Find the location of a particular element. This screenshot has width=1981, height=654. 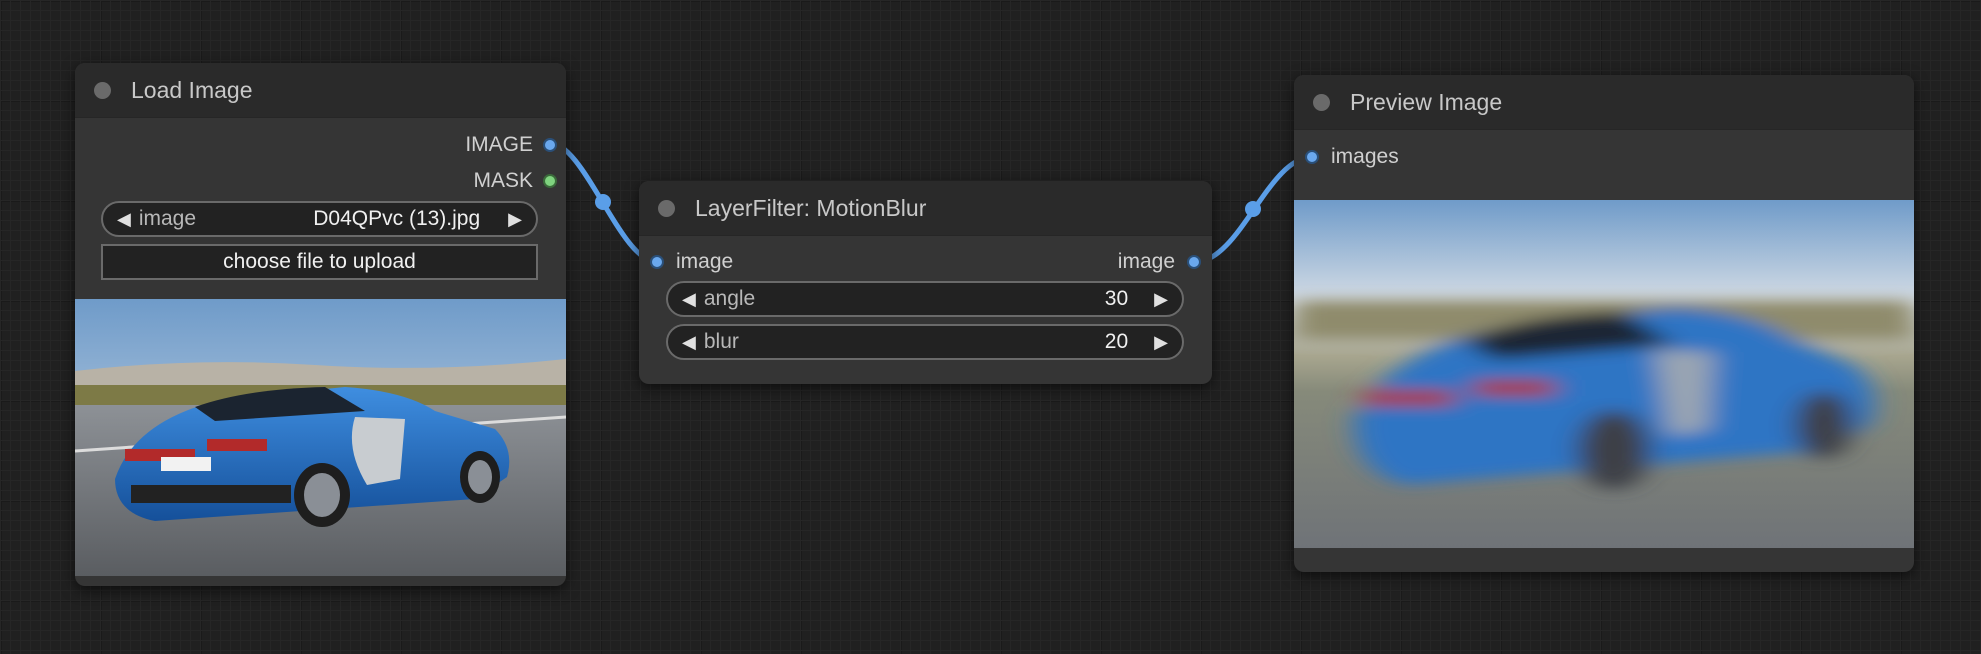

car-photo is located at coordinates (320, 437).